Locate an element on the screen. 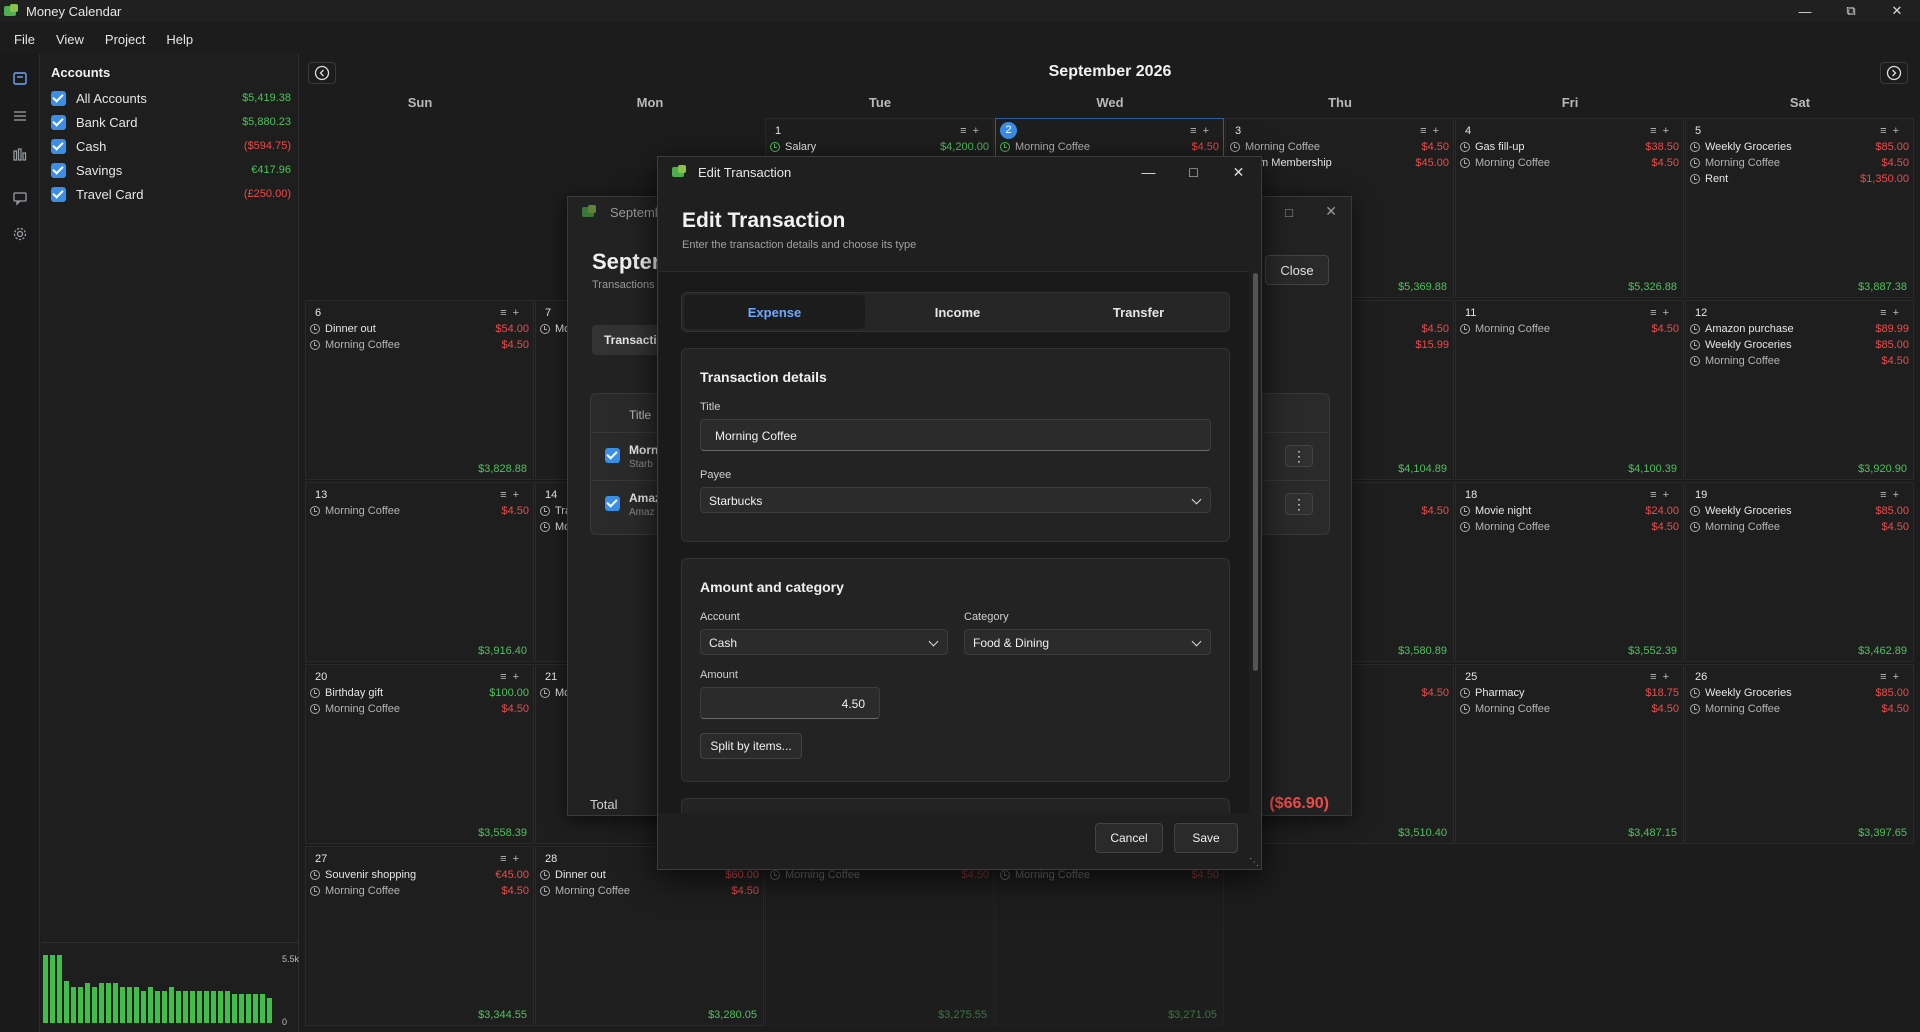 This screenshot has width=1920, height=1032. day-cell: 11 ≡+ Morning Coffee $4.50 $4,100.39 is located at coordinates (1569, 390).